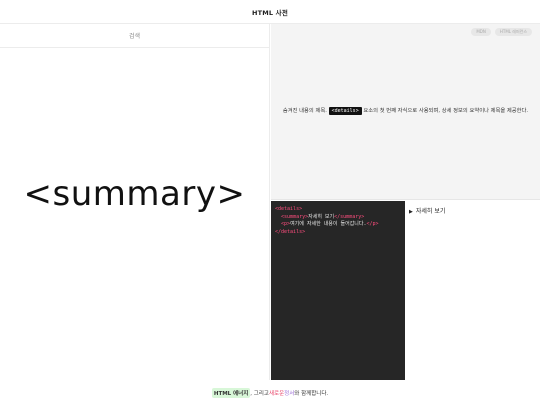 The image size is (540, 405). I want to click on search-label: 검색, so click(134, 36).